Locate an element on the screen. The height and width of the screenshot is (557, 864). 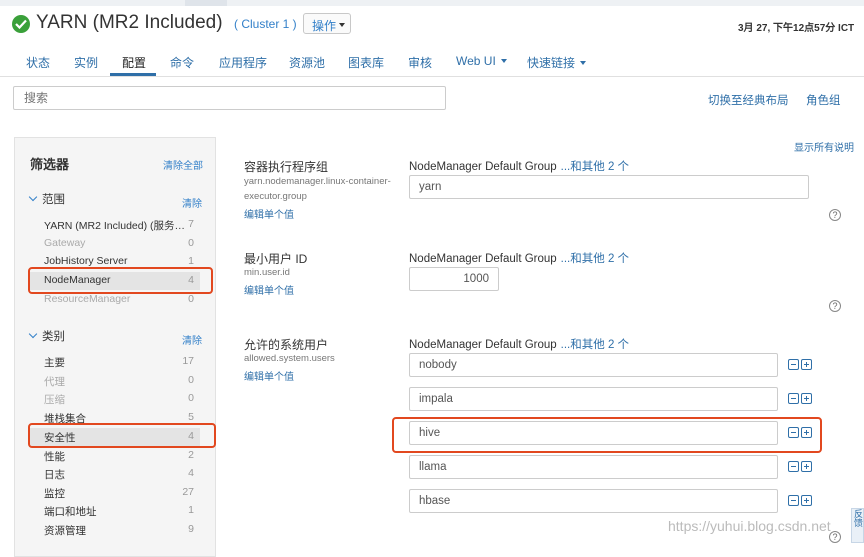
service-title: YARN (MR2 Included) is located at coordinates (129, 22).